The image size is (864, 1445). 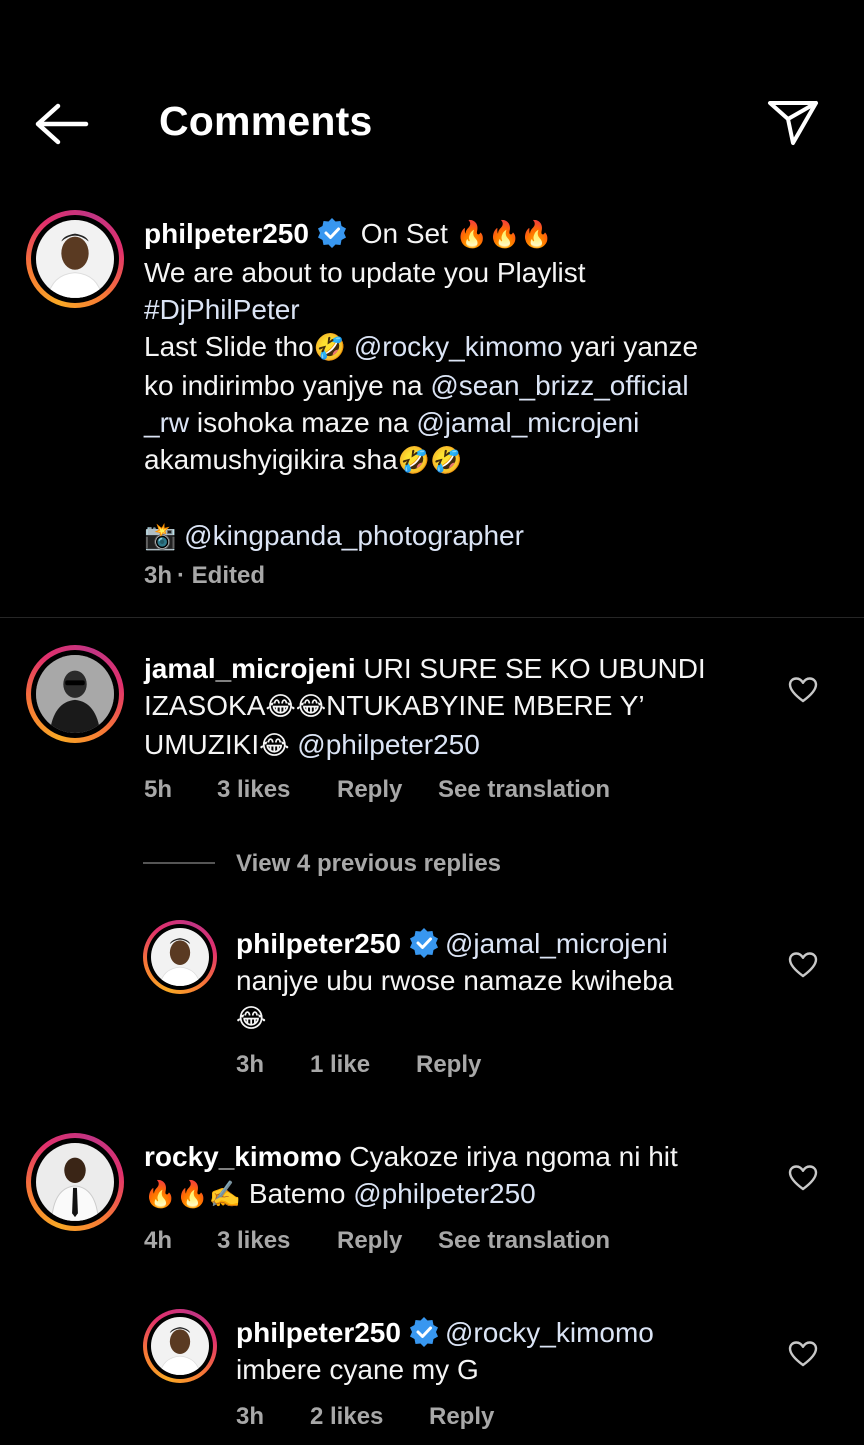 I want to click on caption-text: yari yanze, so click(x=630, y=346).